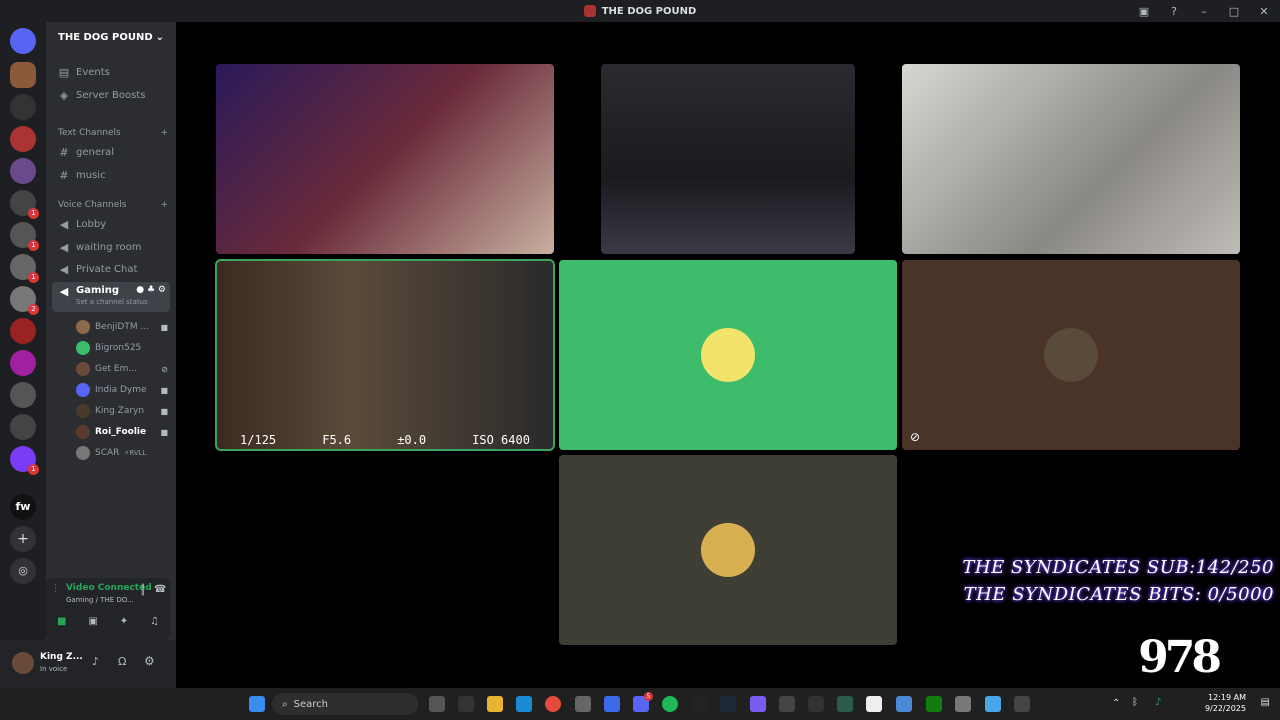  I want to click on settings-gear-icon: ⚙, so click(149, 661).